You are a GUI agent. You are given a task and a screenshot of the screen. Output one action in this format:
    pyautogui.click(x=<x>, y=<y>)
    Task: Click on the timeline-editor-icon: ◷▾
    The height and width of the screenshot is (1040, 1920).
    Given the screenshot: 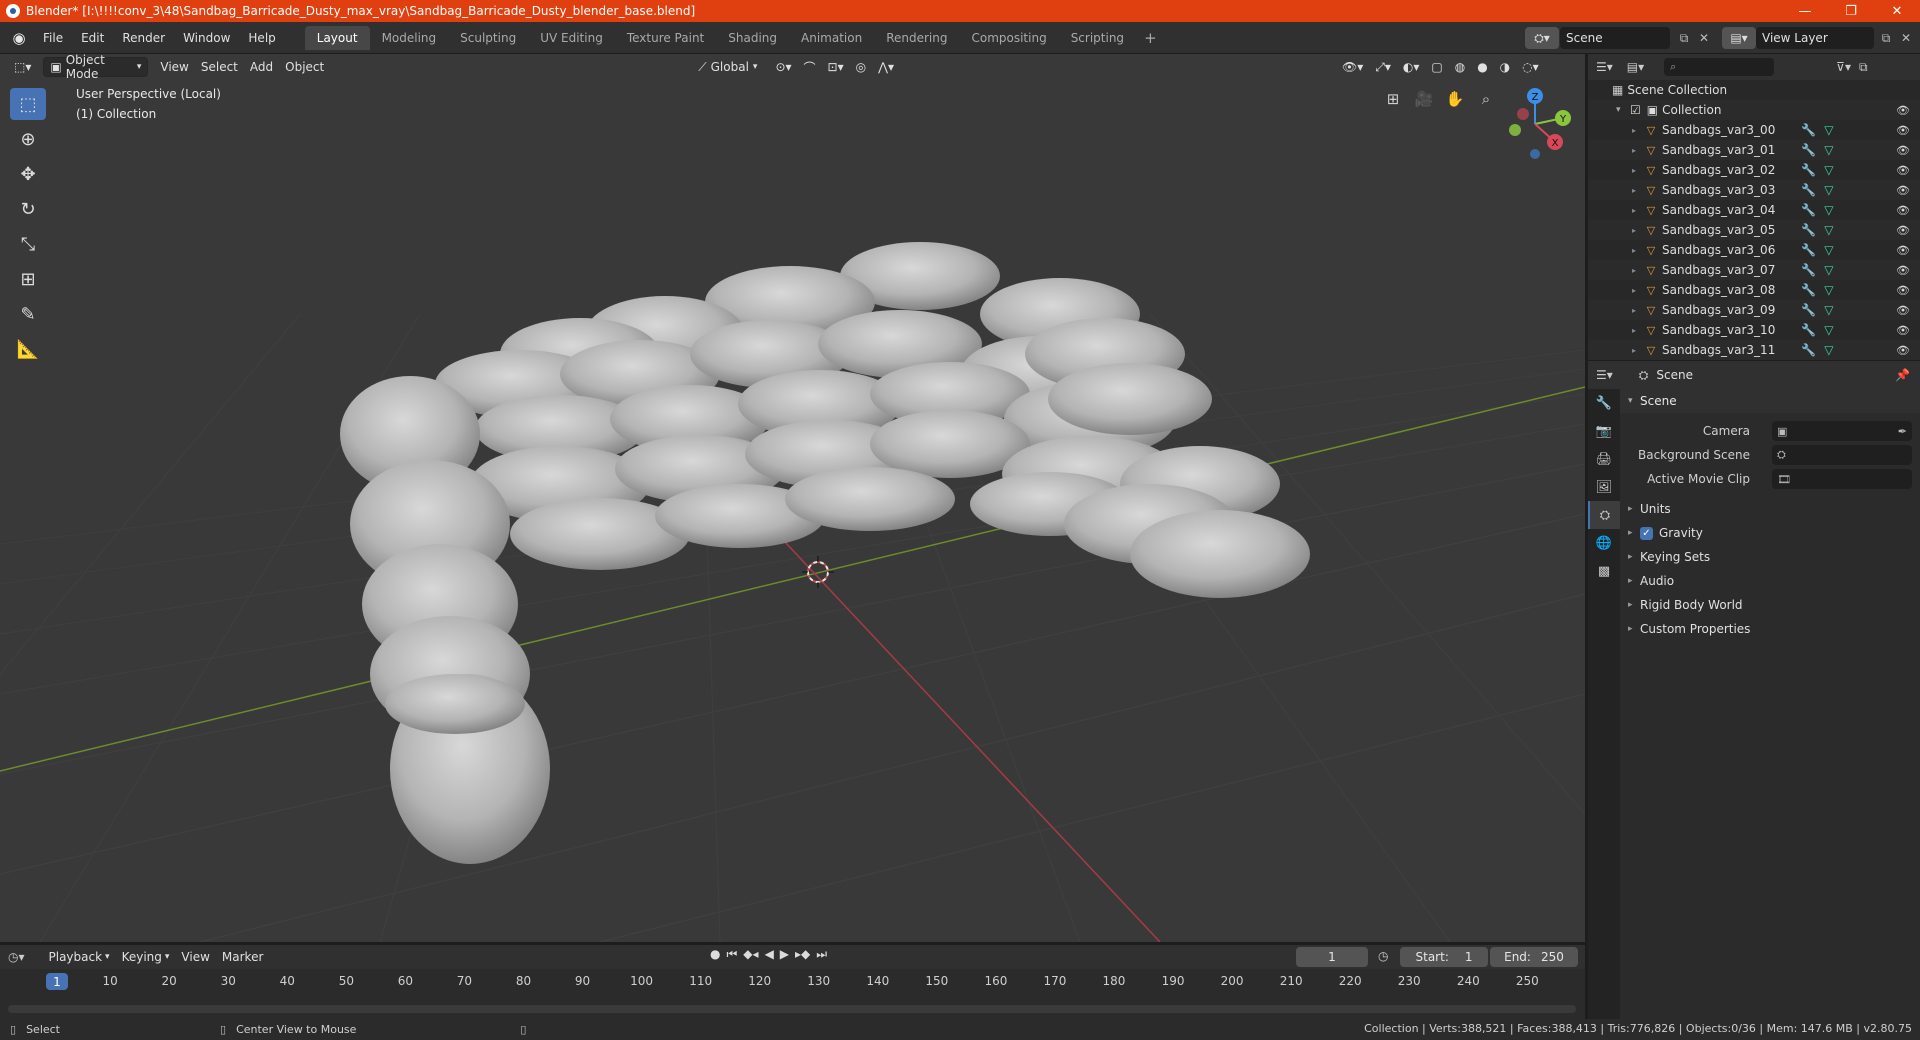 What is the action you would take?
    pyautogui.click(x=16, y=957)
    